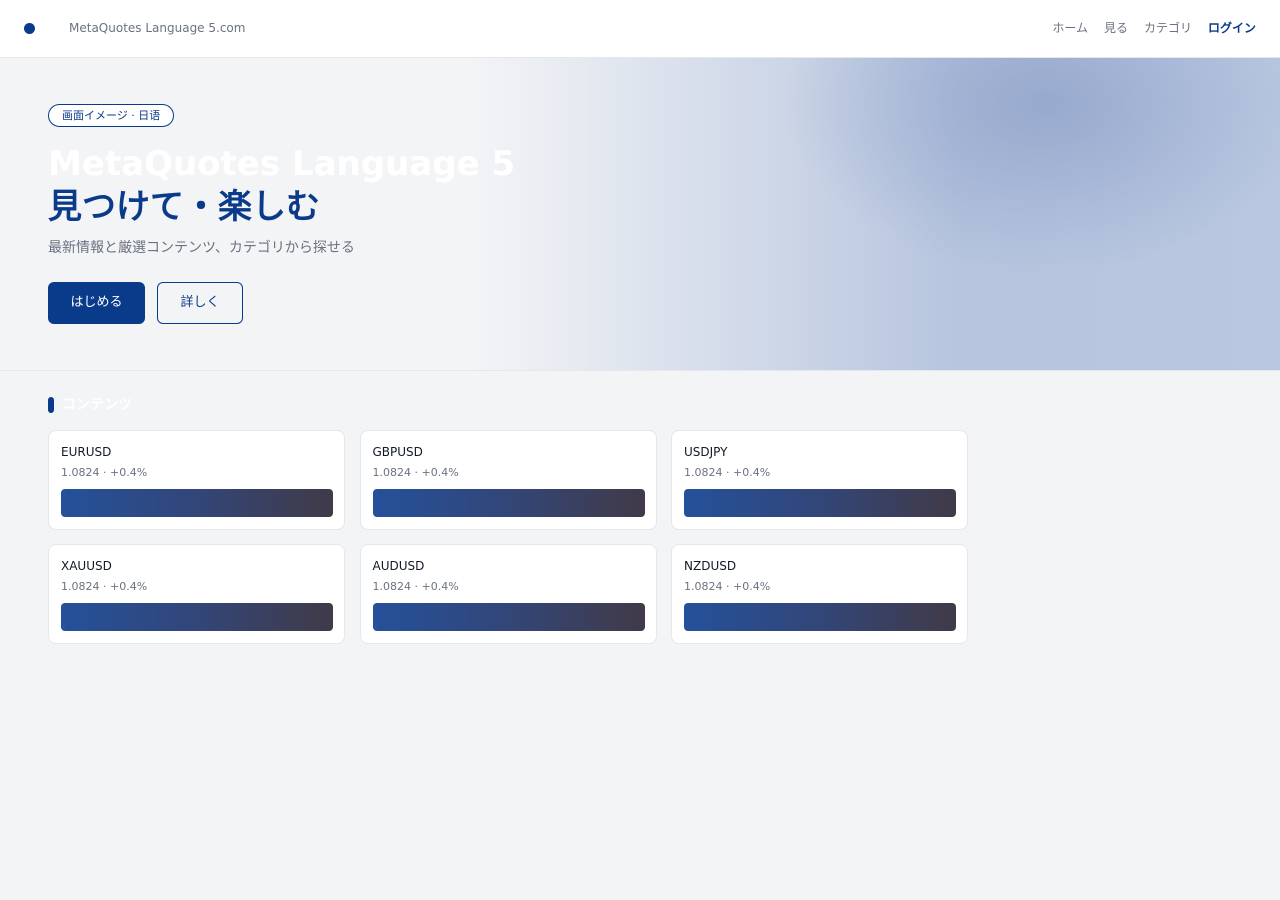 This screenshot has height=900, width=1280. Describe the element at coordinates (508, 480) in the screenshot. I see `content-card-gbpusd: GBPUSD 1.0824 · +0.4%` at that location.